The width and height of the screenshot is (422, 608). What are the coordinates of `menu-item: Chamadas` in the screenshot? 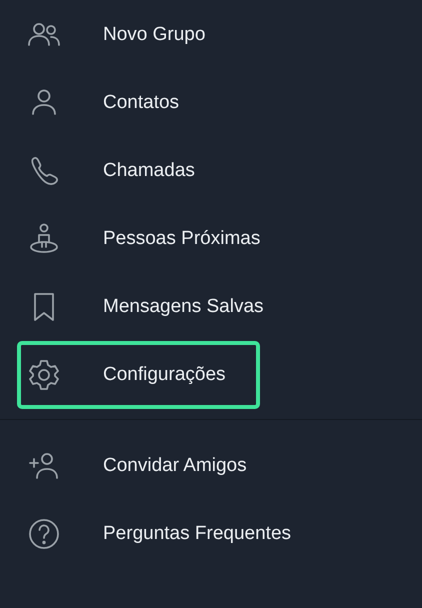 It's located at (123, 171).